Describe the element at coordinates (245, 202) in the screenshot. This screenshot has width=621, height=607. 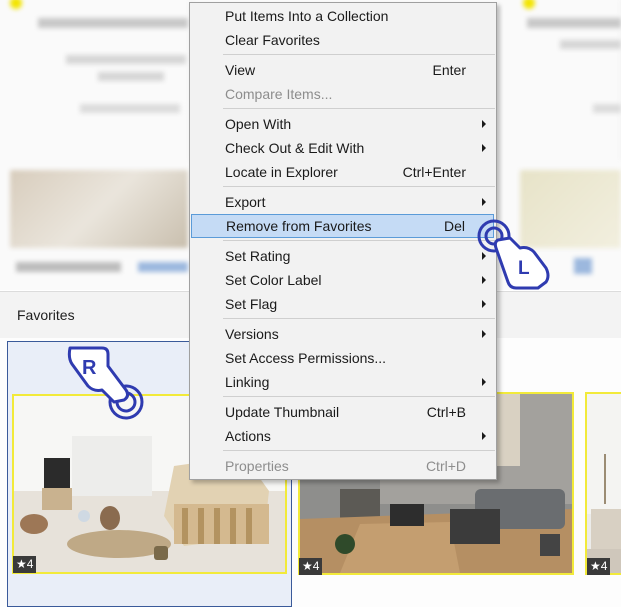
I see `menu-item-label: Export` at that location.